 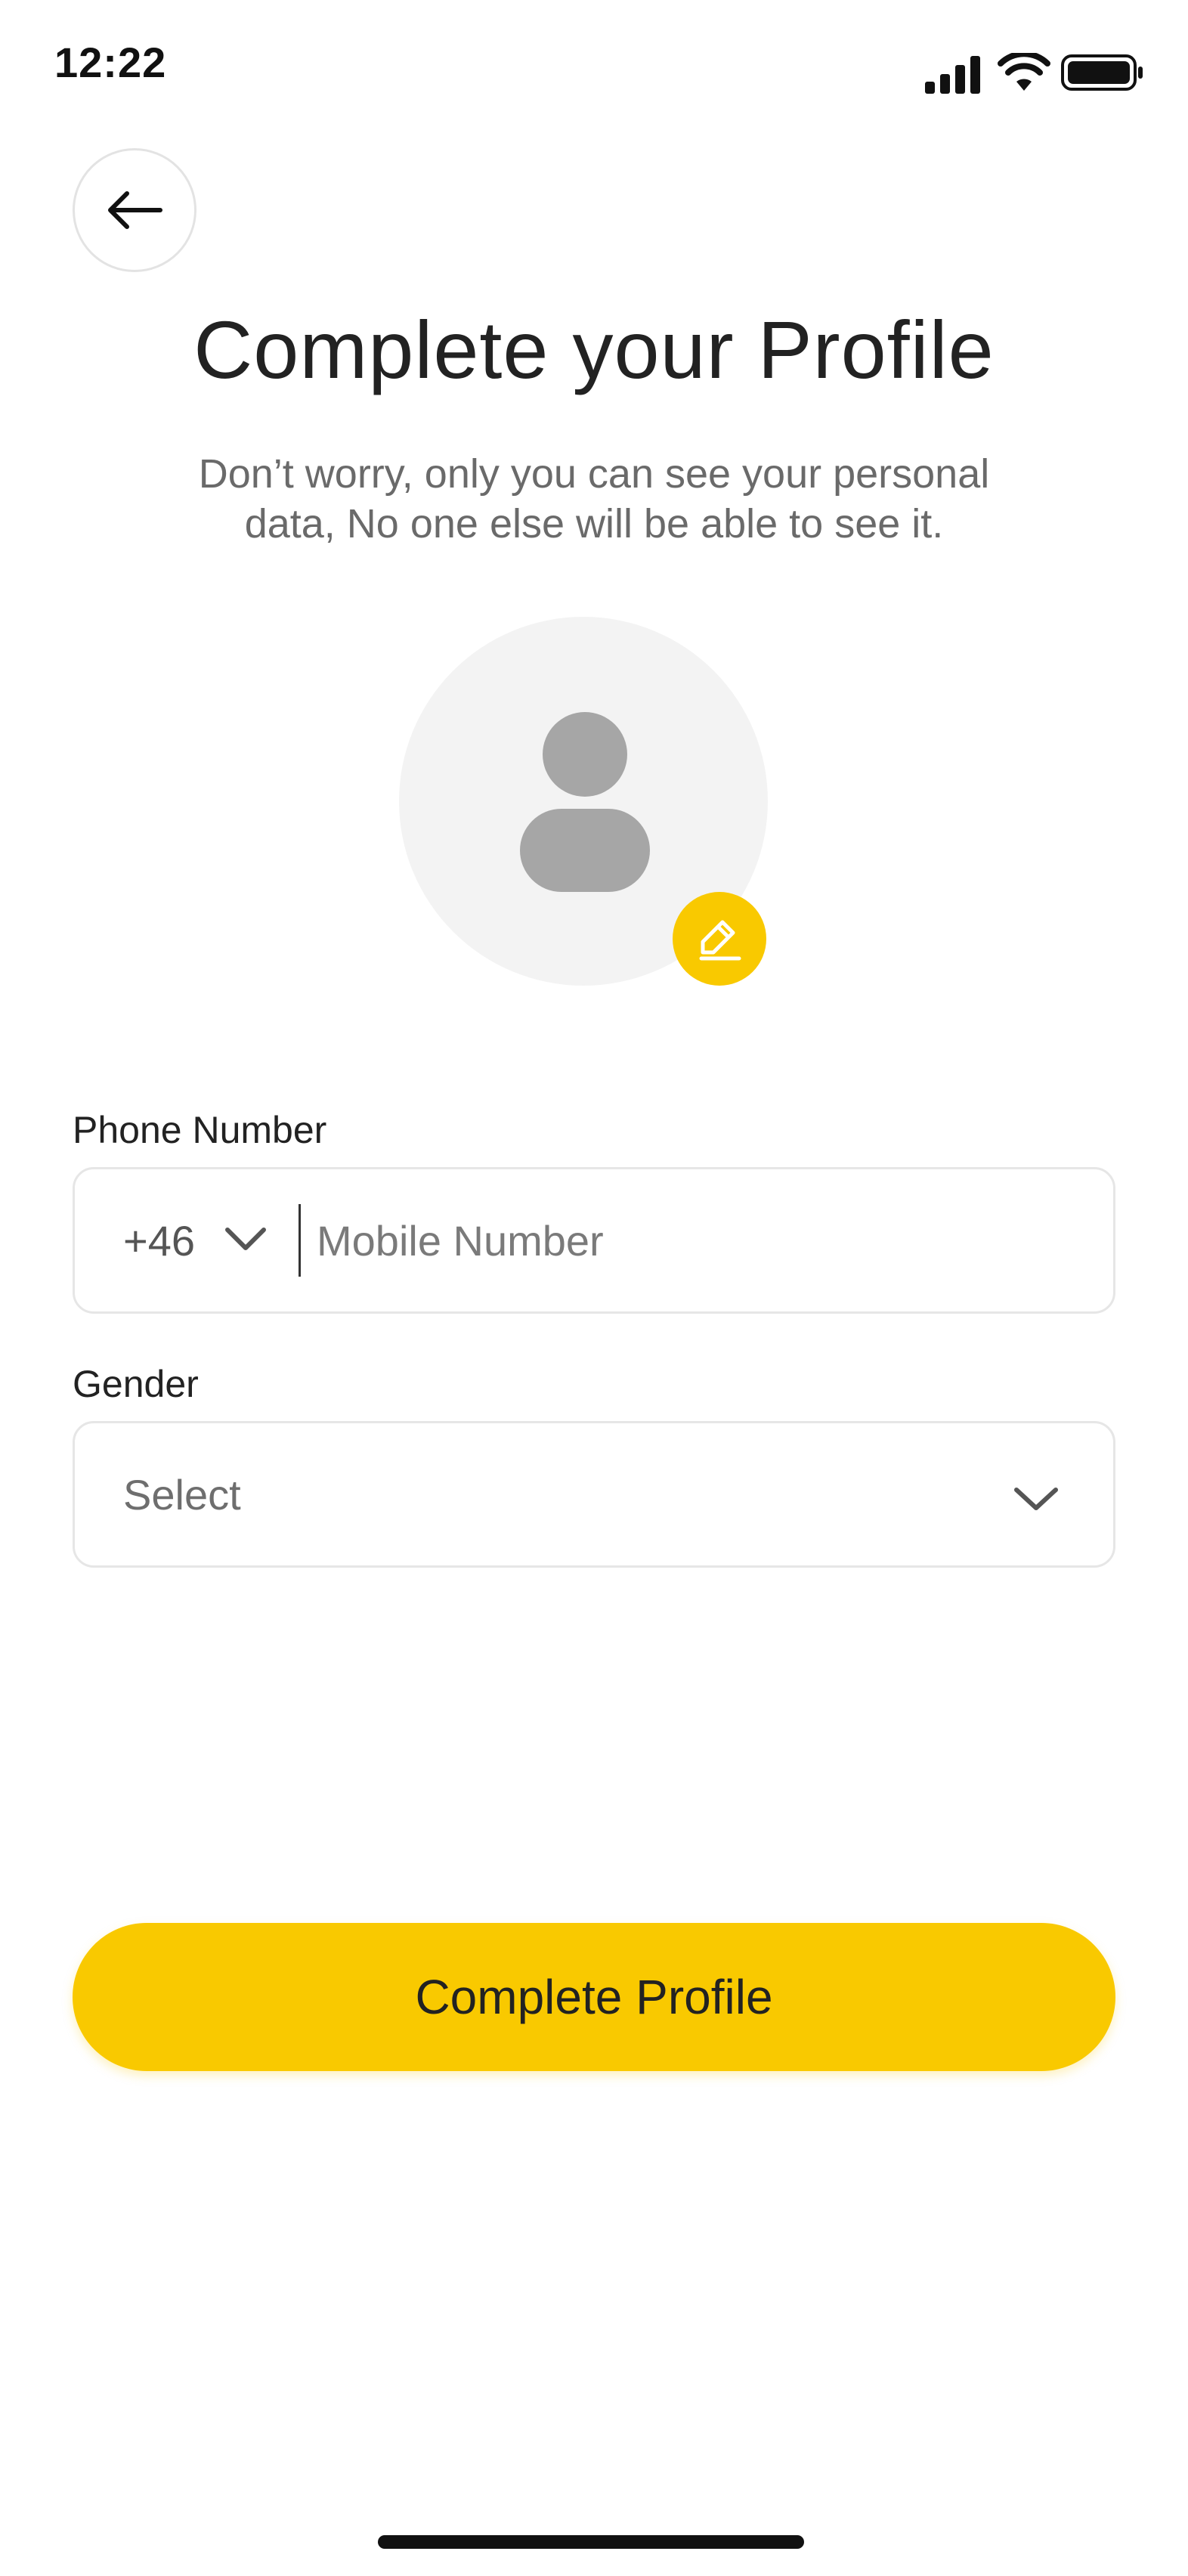 I want to click on phone-number-field: +46, so click(x=594, y=1240).